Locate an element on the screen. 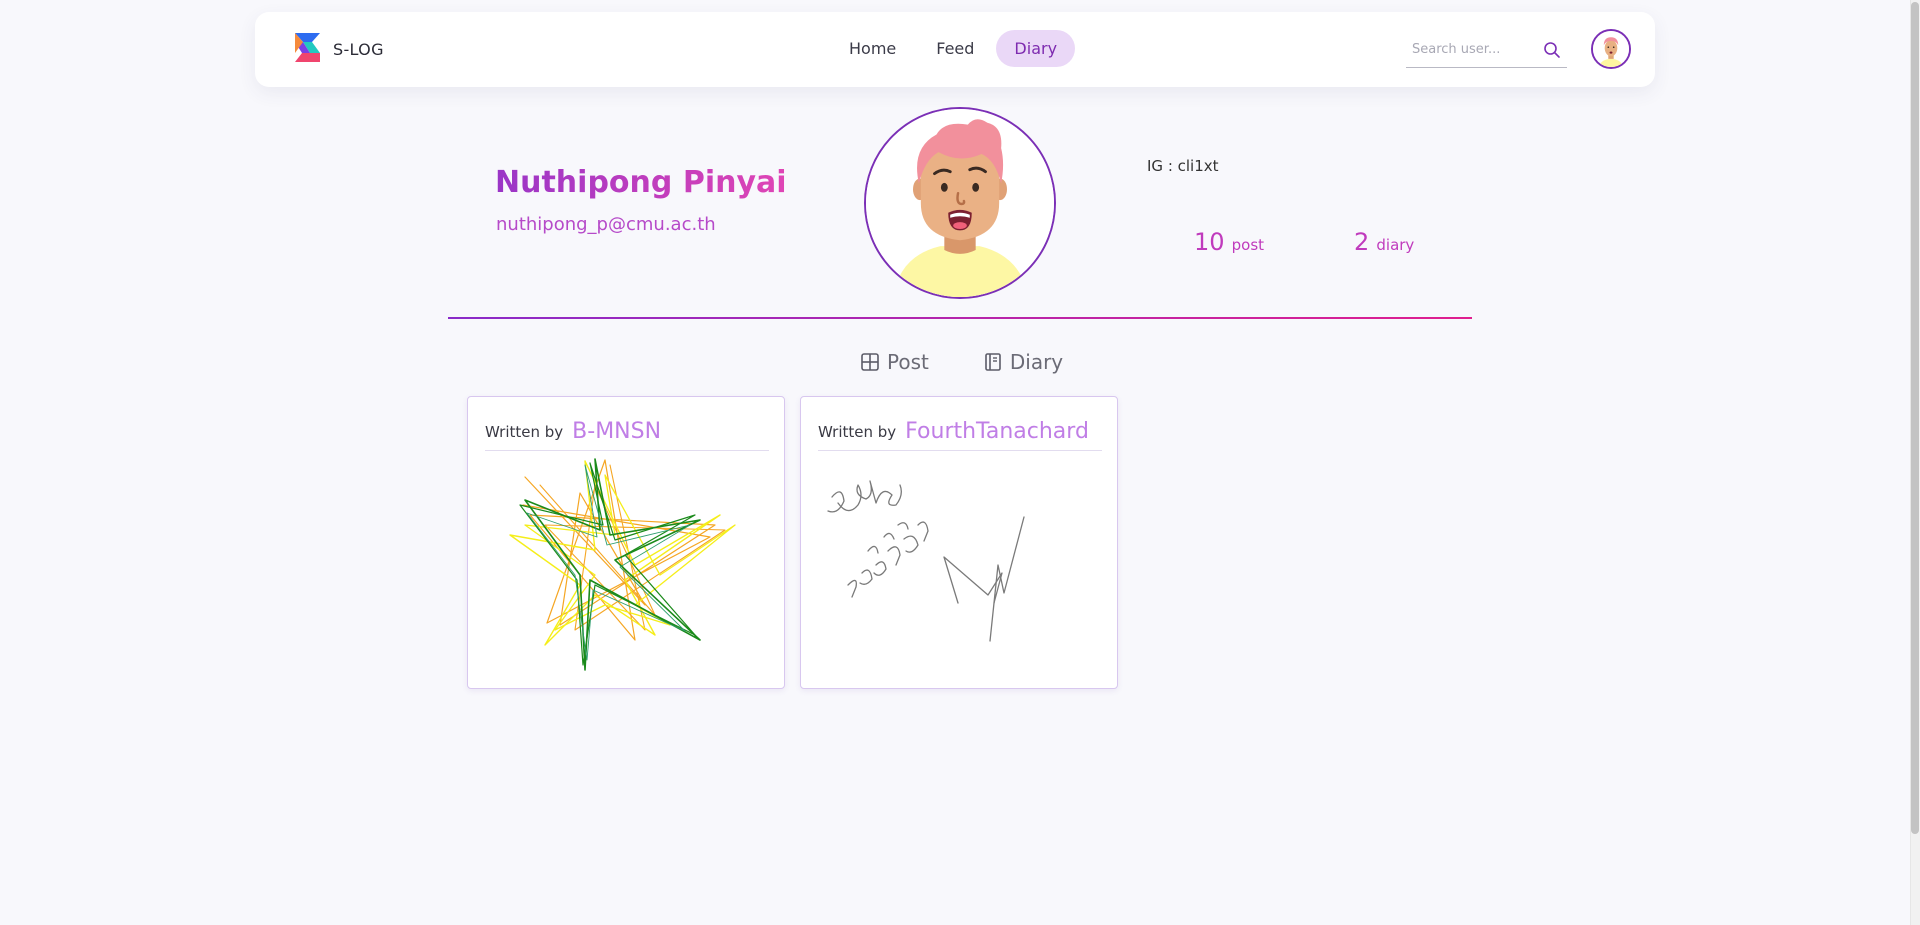 The image size is (1920, 925). slog-logo-icon is located at coordinates (307, 49).